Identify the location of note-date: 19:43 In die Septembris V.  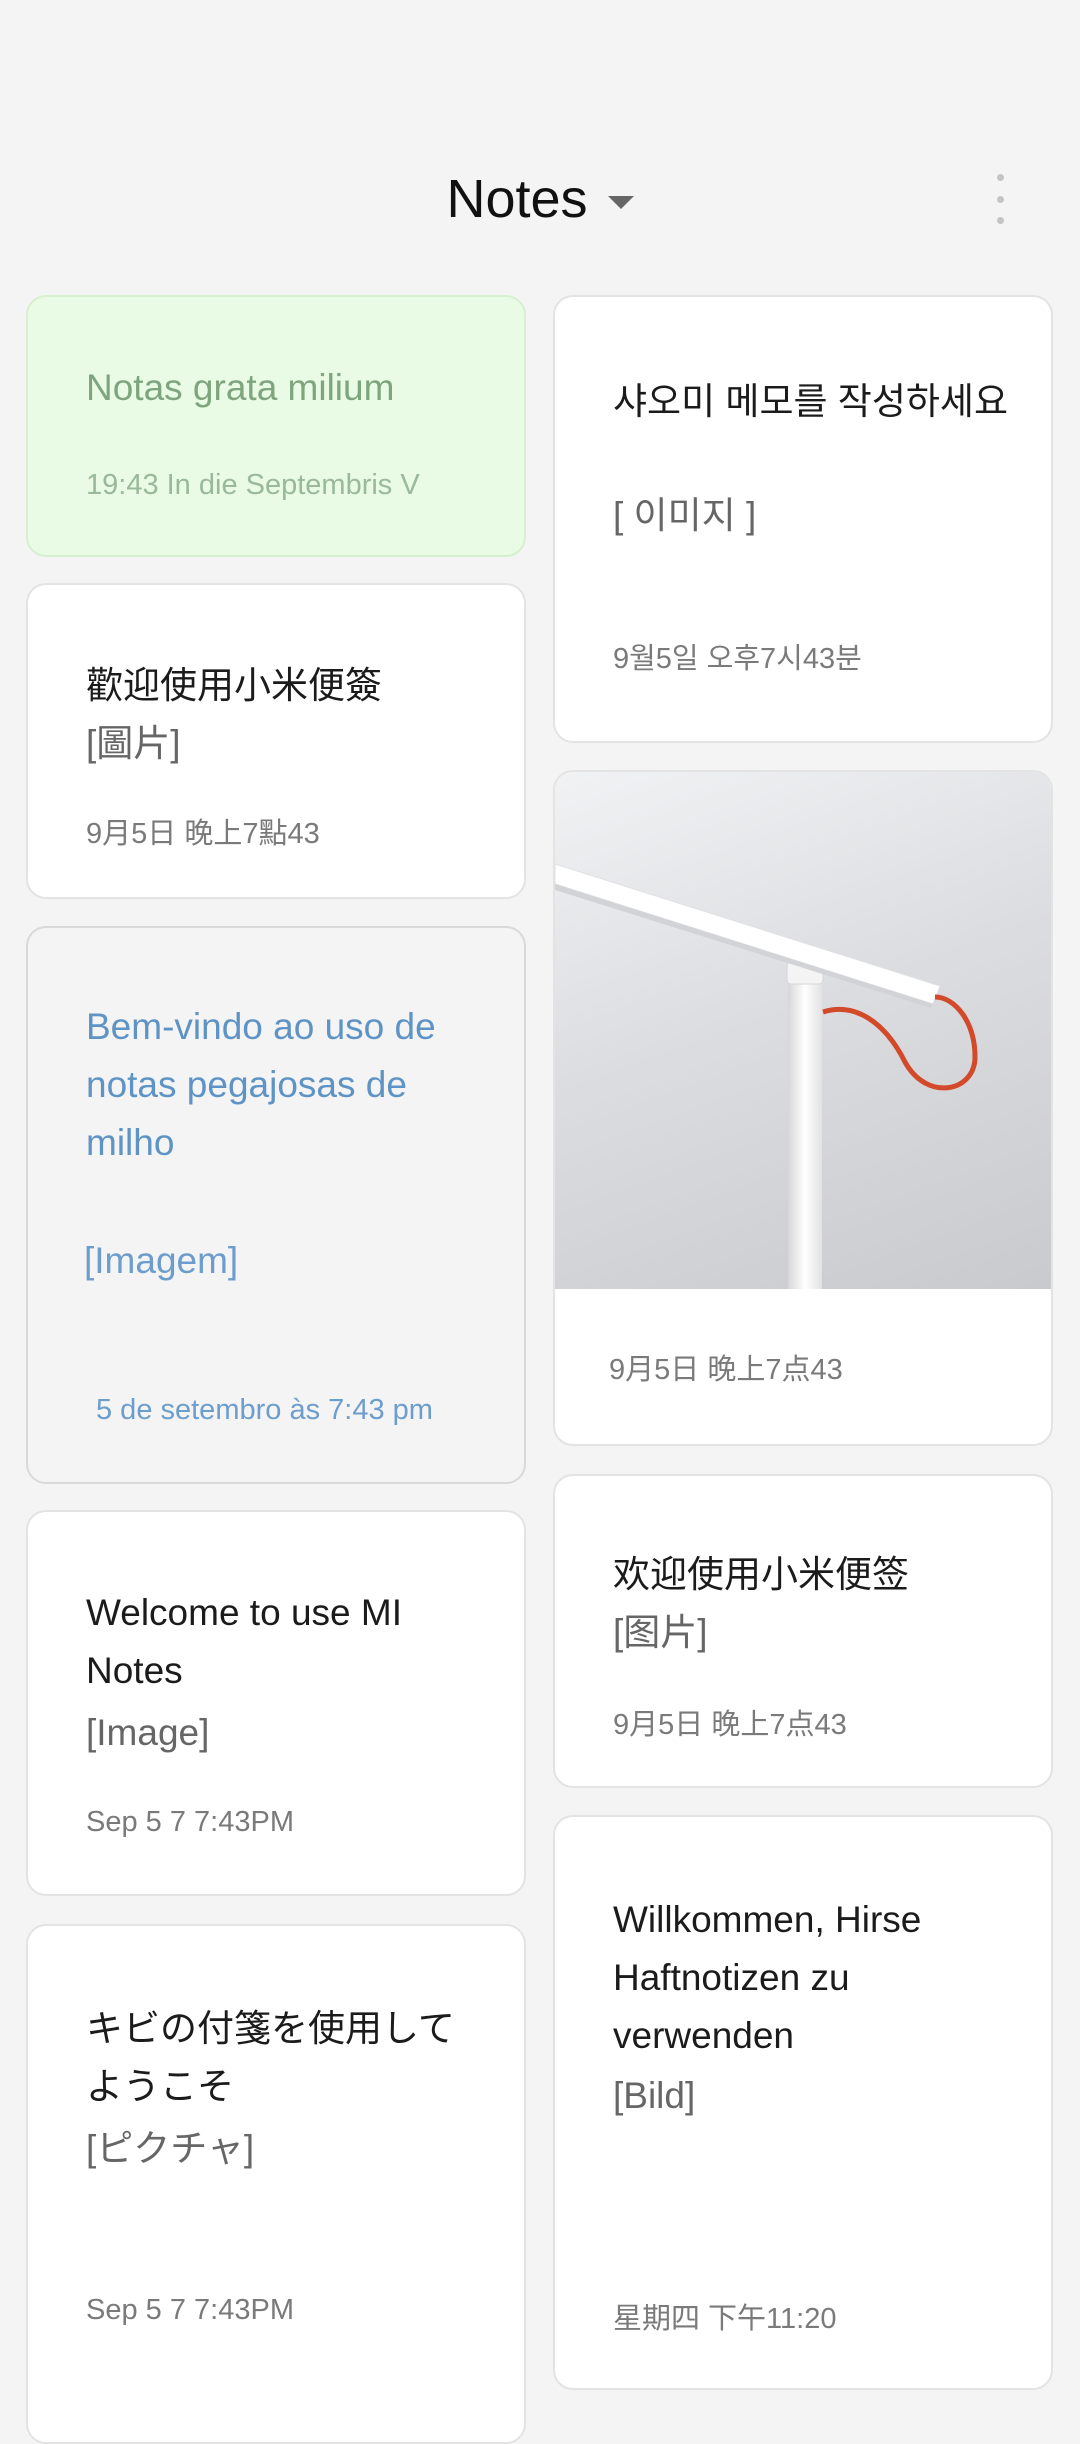
(253, 485).